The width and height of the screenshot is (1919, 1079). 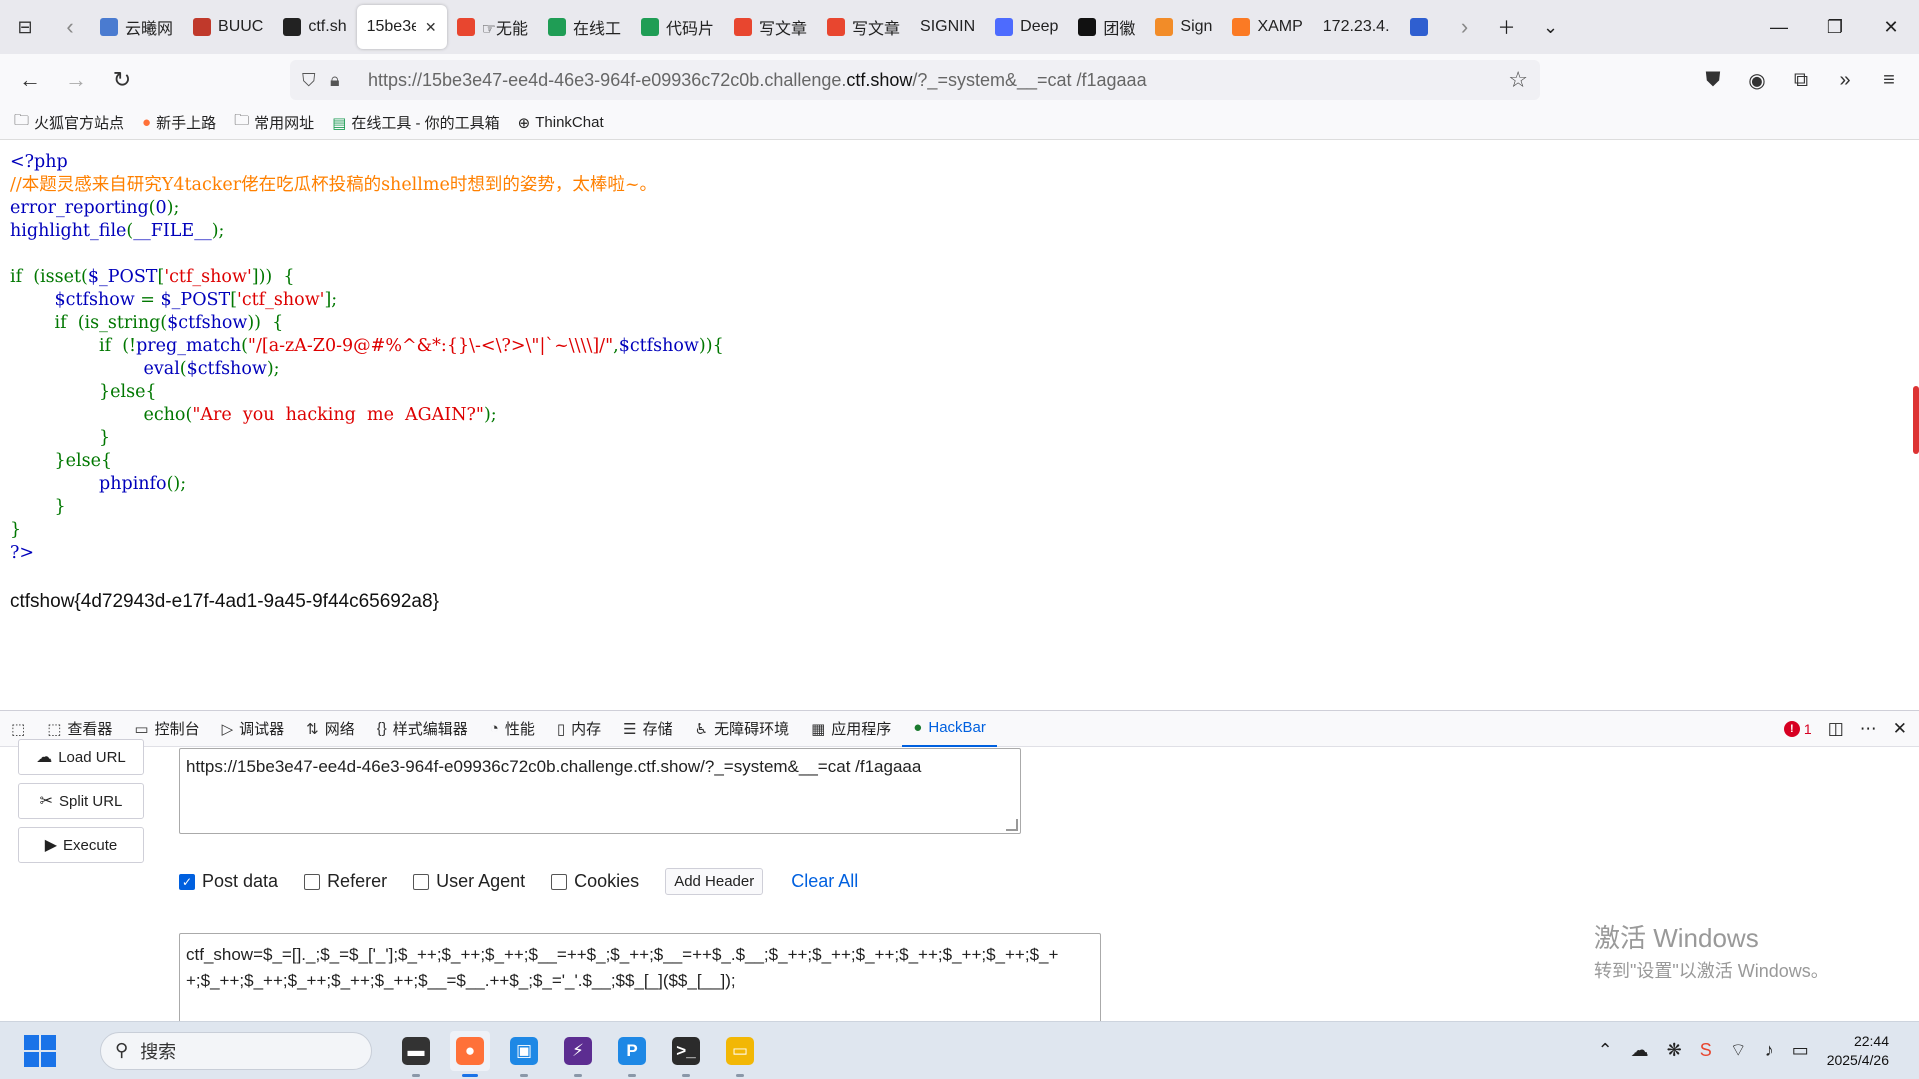 What do you see at coordinates (314, 27) in the screenshot?
I see `browser-tab: ctf.sh` at bounding box center [314, 27].